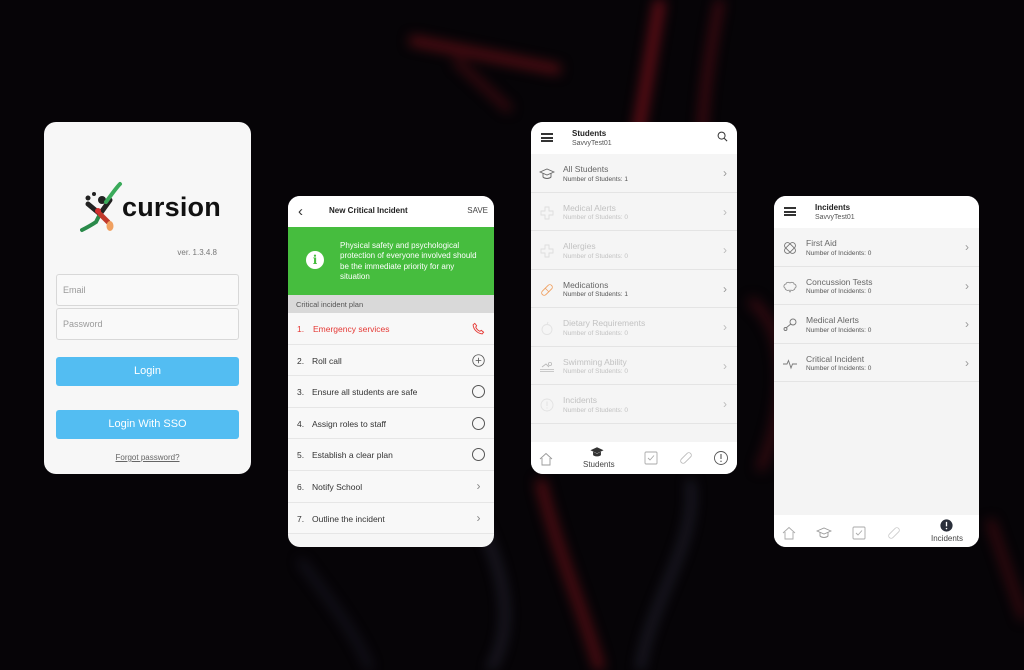 The height and width of the screenshot is (670, 1024). Describe the element at coordinates (790, 324) in the screenshot. I see `stethoscope-icon` at that location.